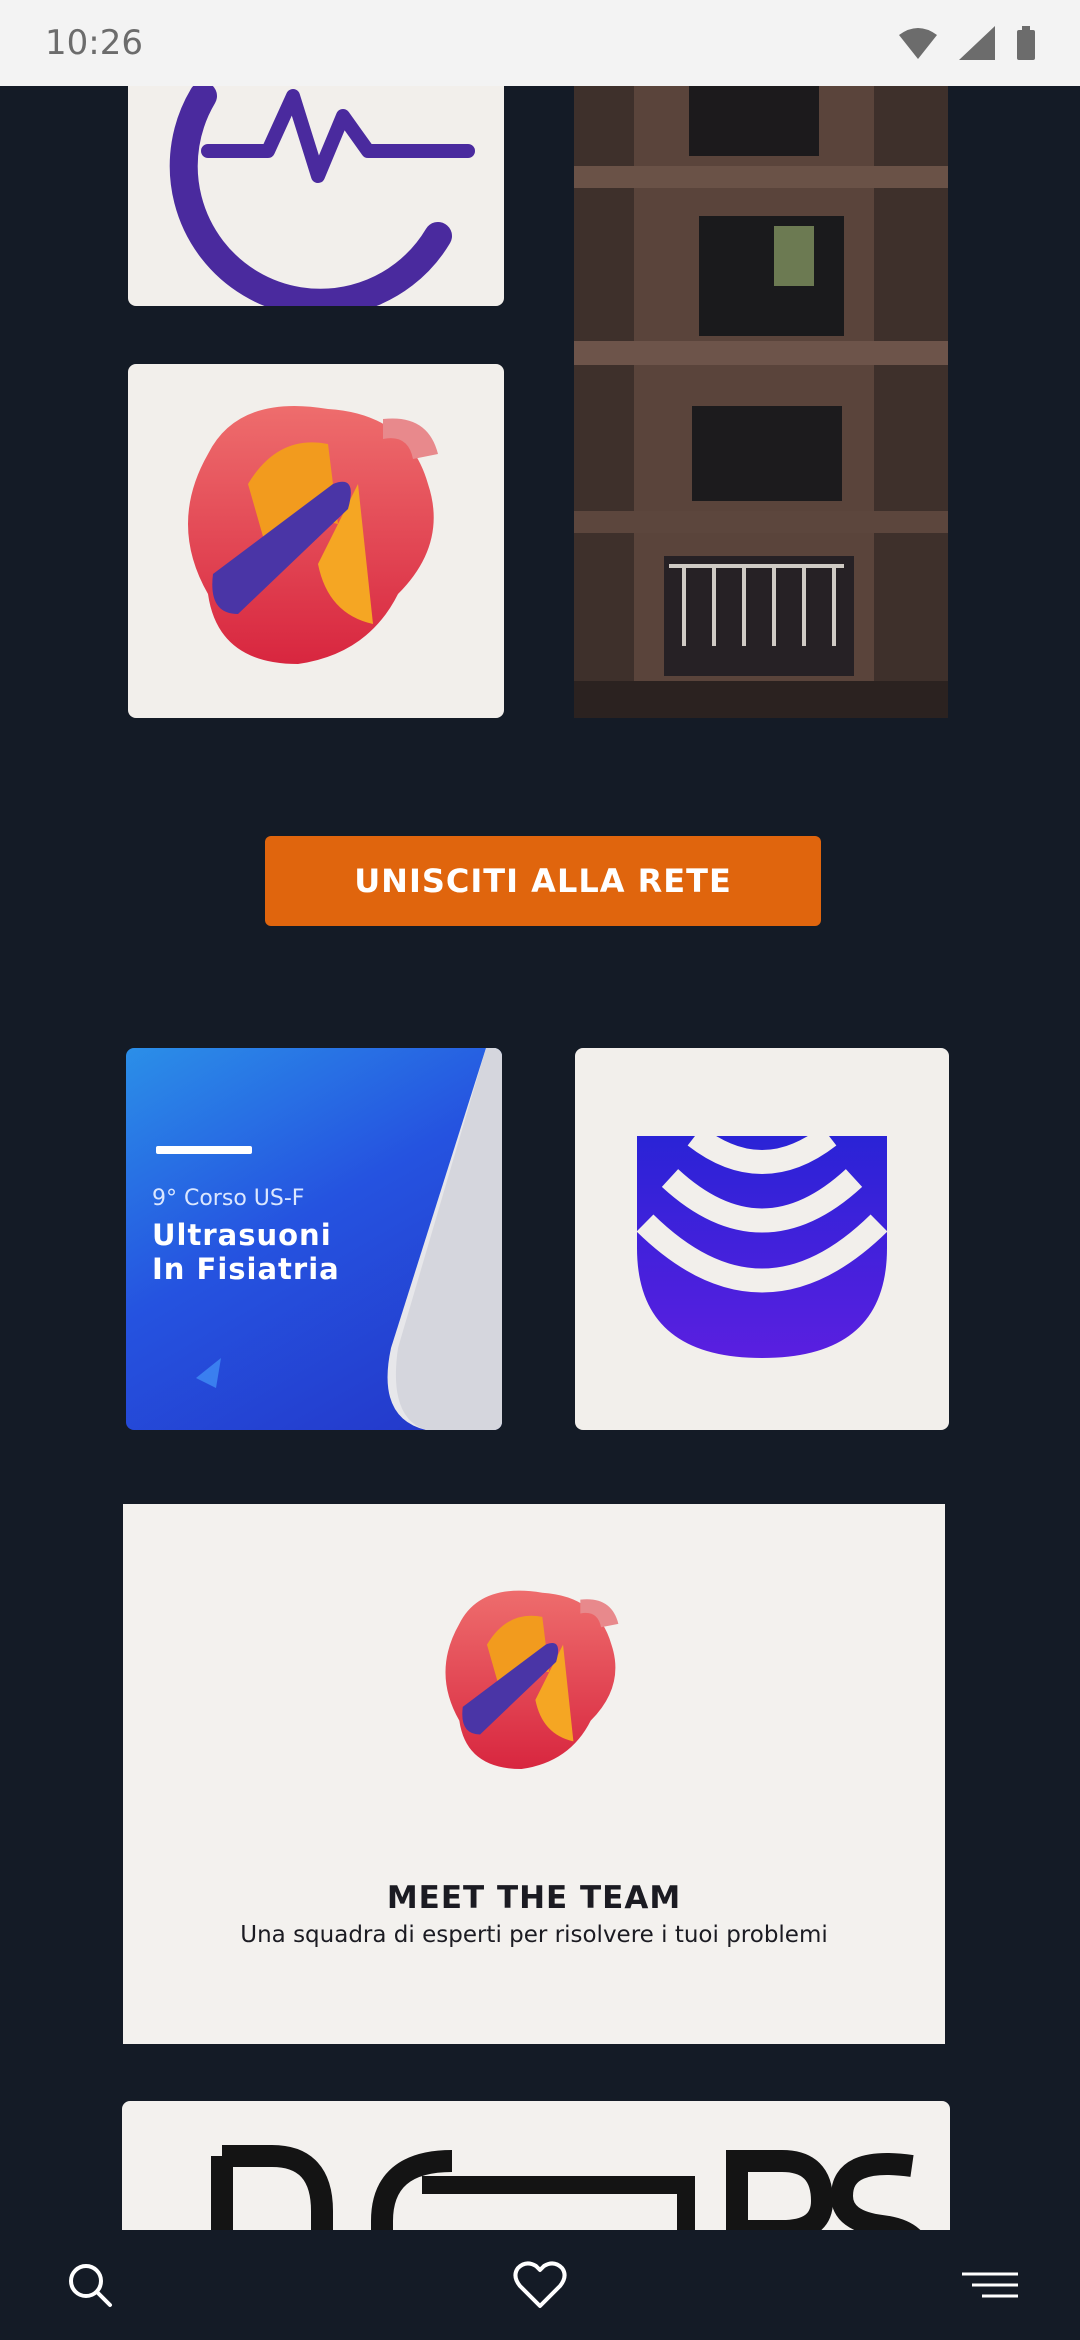 The width and height of the screenshot is (1080, 2340). I want to click on ultrasound-logo-icon, so click(762, 1242).